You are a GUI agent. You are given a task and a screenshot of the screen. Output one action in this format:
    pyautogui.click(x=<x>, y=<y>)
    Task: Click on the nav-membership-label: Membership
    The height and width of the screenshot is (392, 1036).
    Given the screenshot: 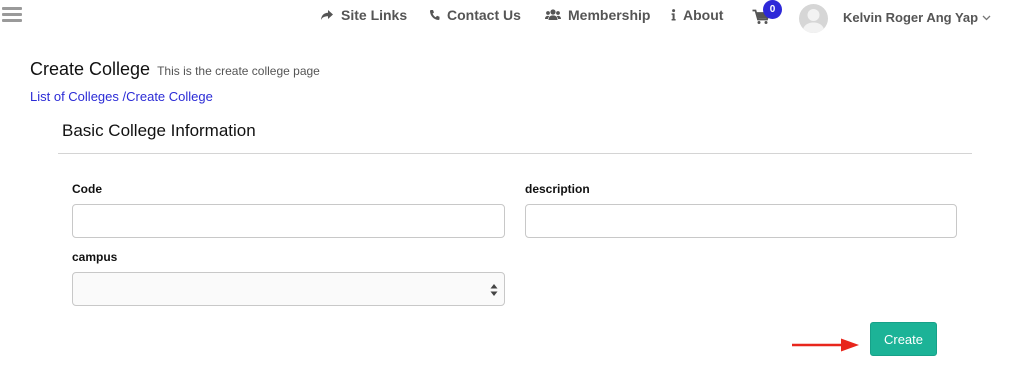 What is the action you would take?
    pyautogui.click(x=609, y=15)
    